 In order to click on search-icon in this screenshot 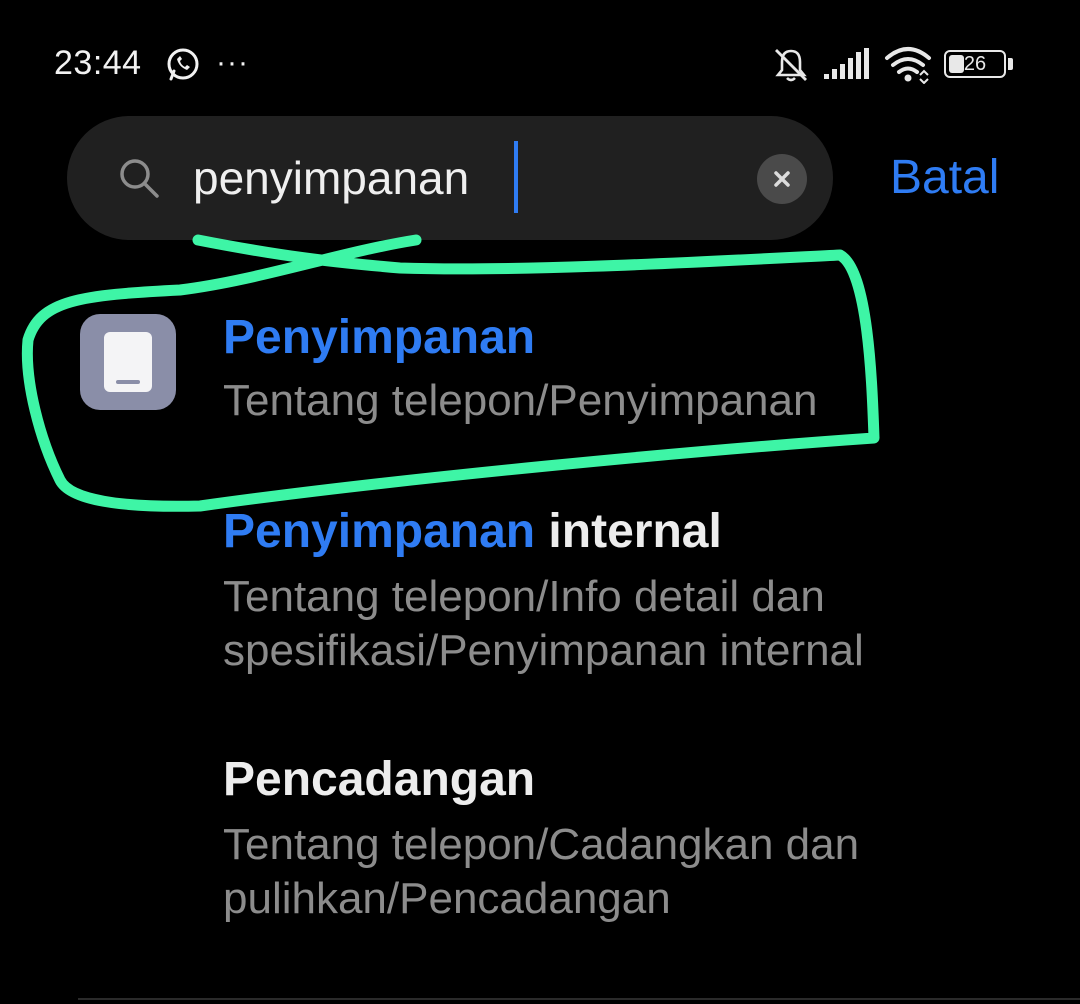, I will do `click(139, 178)`.